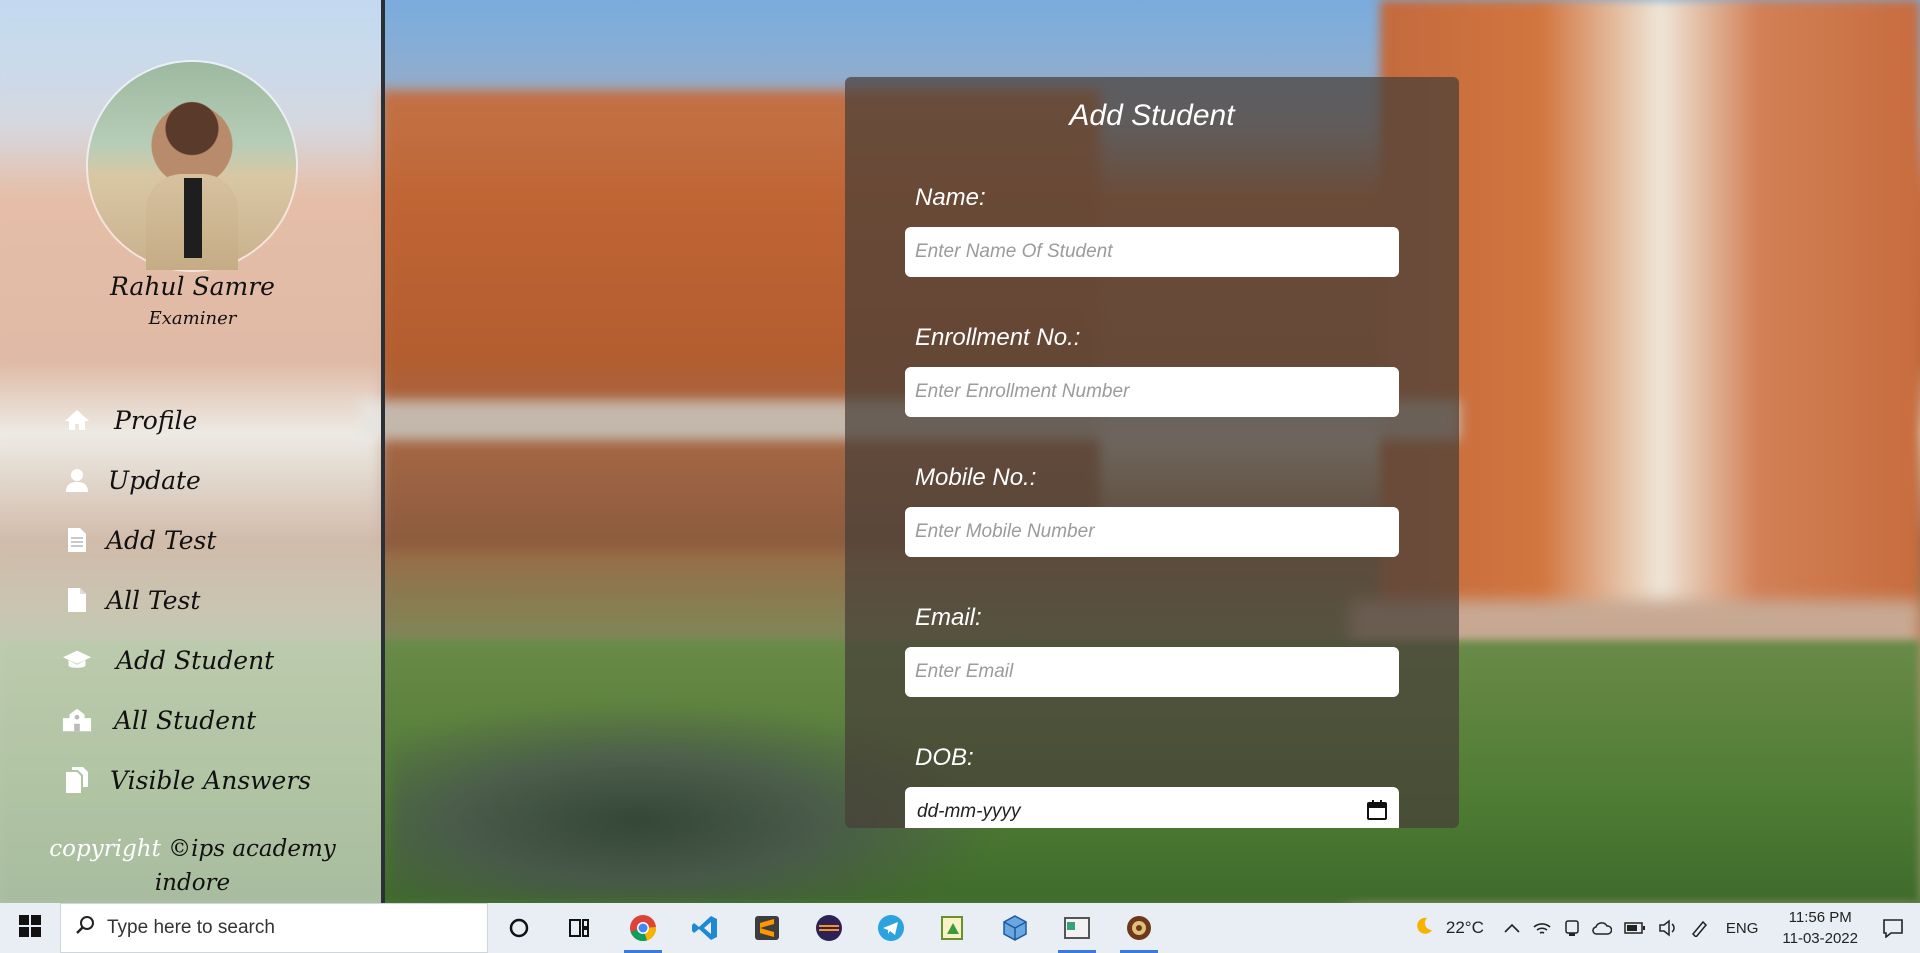  I want to click on volume-icon, so click(1668, 928).